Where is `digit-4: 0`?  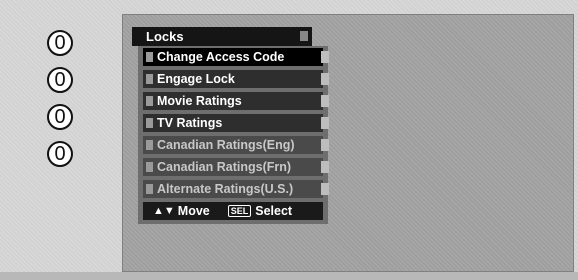
digit-4: 0 is located at coordinates (60, 153).